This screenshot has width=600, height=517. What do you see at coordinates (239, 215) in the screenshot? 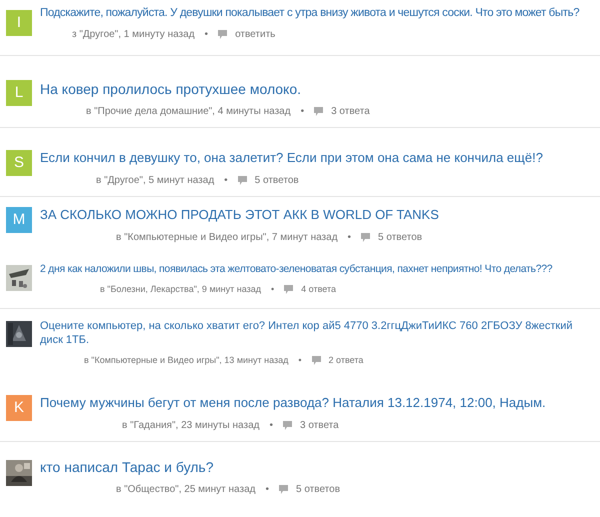
I see `question-link: ЗА СКОЛЬКО МОЖНО ПРОДАТЬ ЭТОТ АКК В WORLD OF TANKS` at bounding box center [239, 215].